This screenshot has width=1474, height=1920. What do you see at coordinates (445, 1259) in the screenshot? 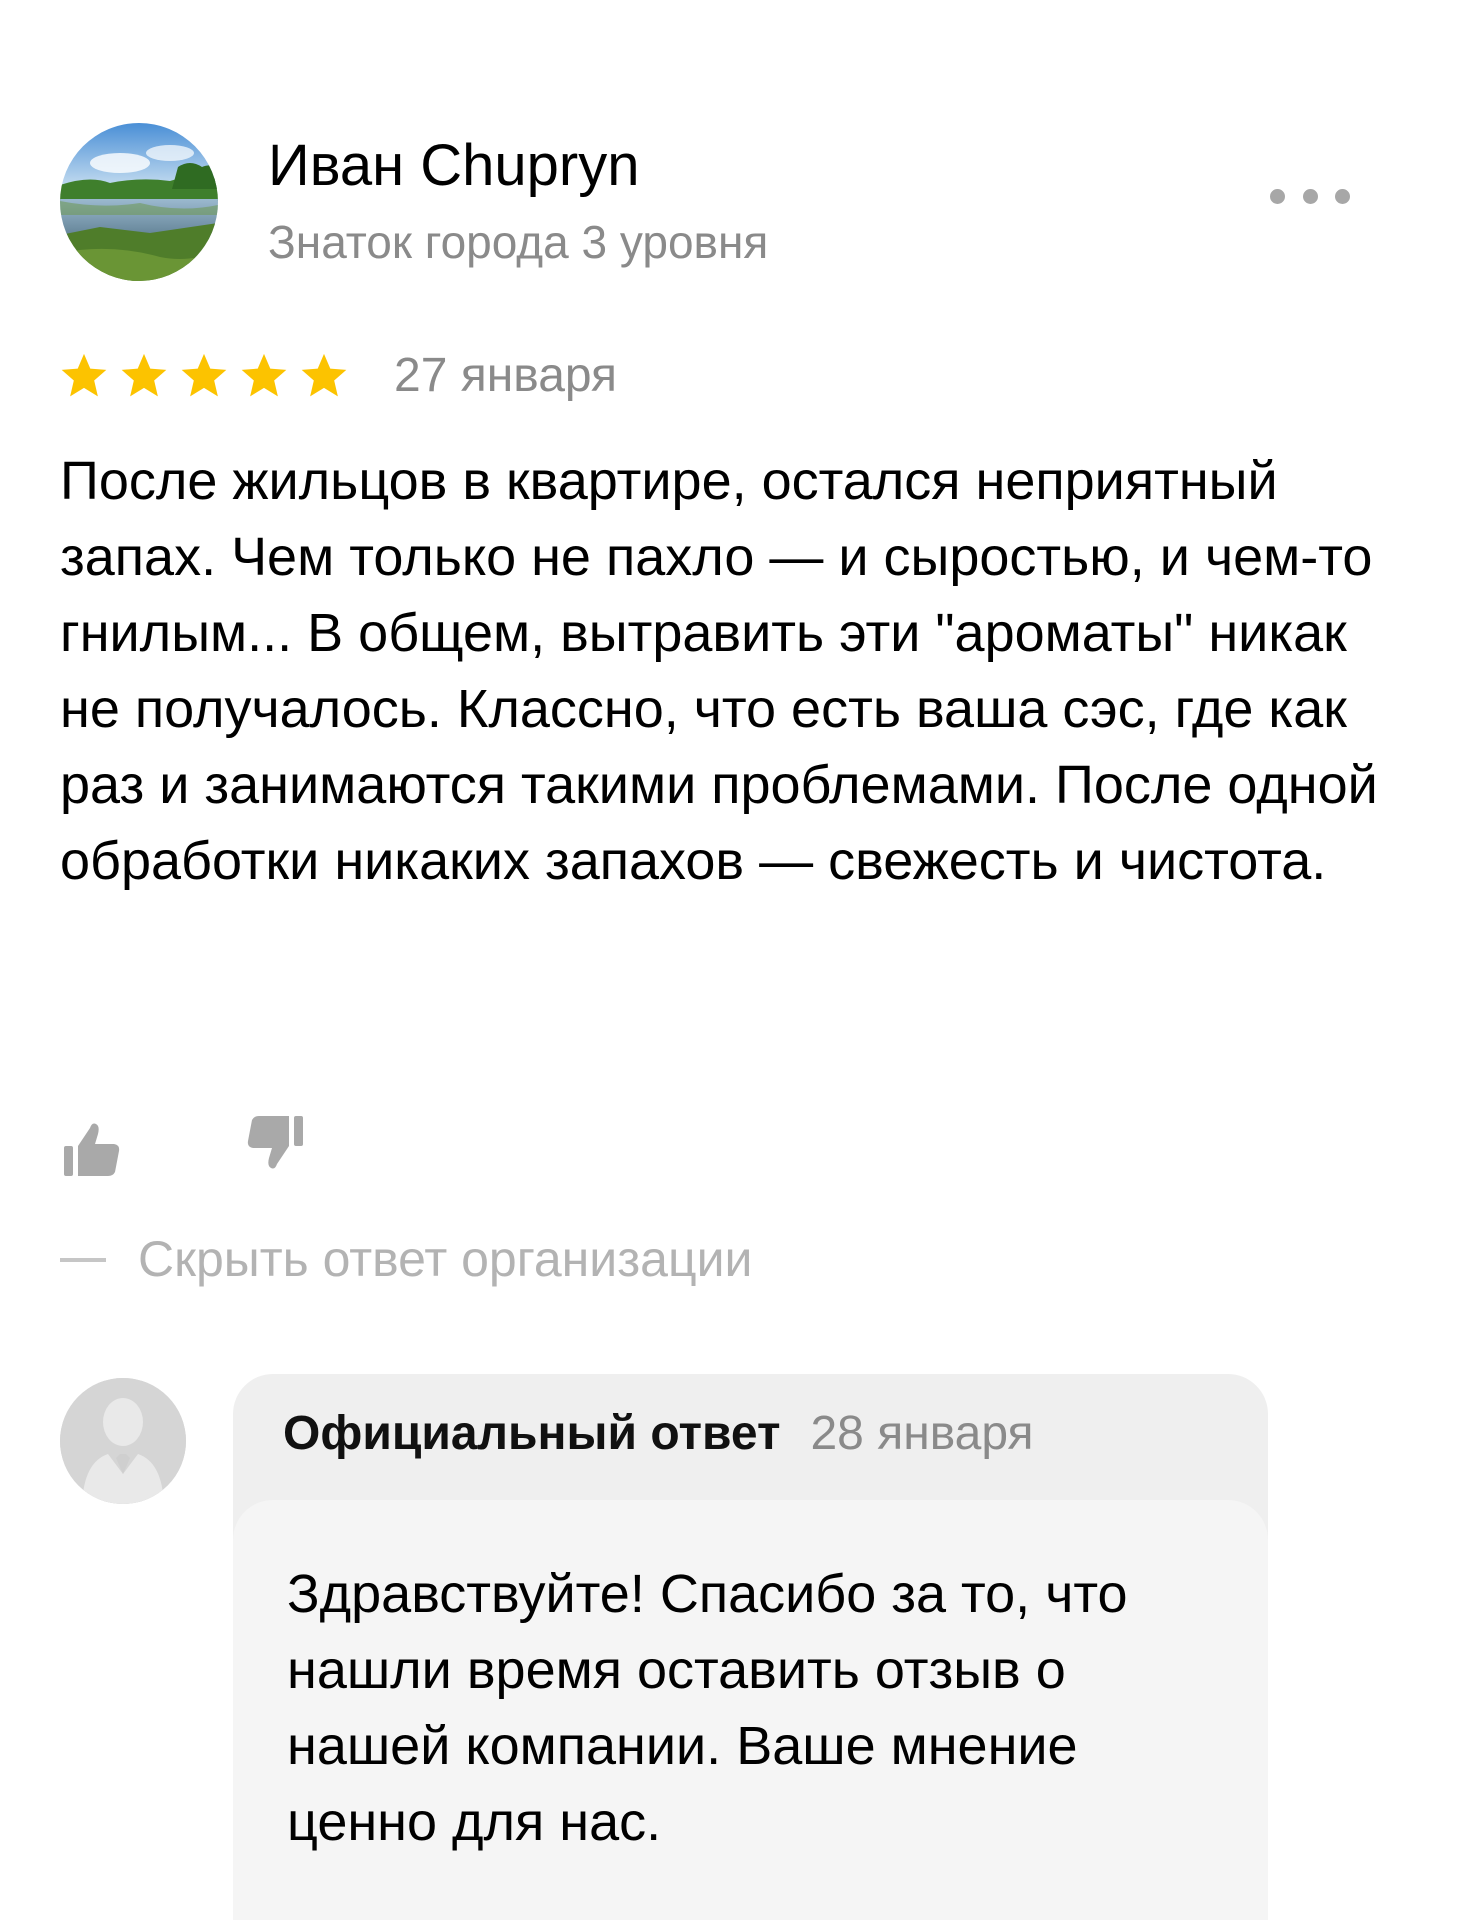
I see `hide-reply-label: Скрыть ответ организации` at bounding box center [445, 1259].